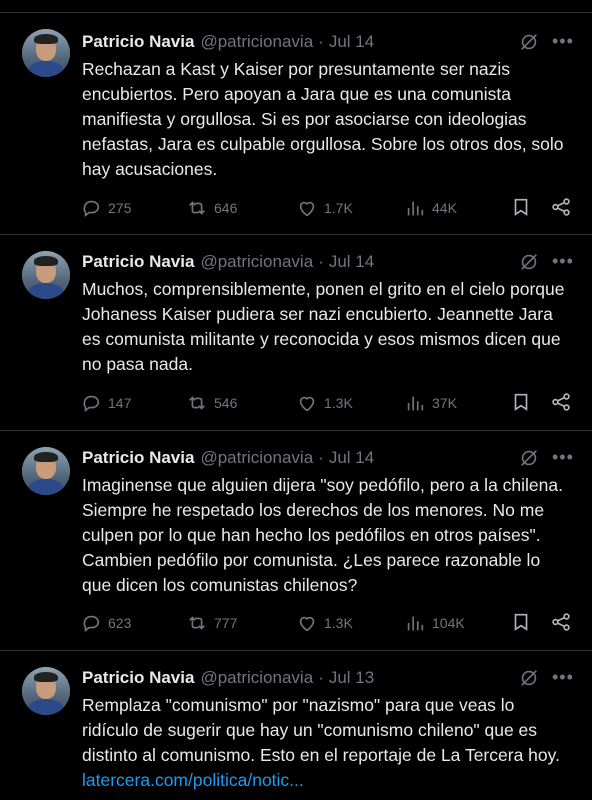 The height and width of the screenshot is (800, 592). Describe the element at coordinates (120, 403) in the screenshot. I see `reply-count: 147` at that location.